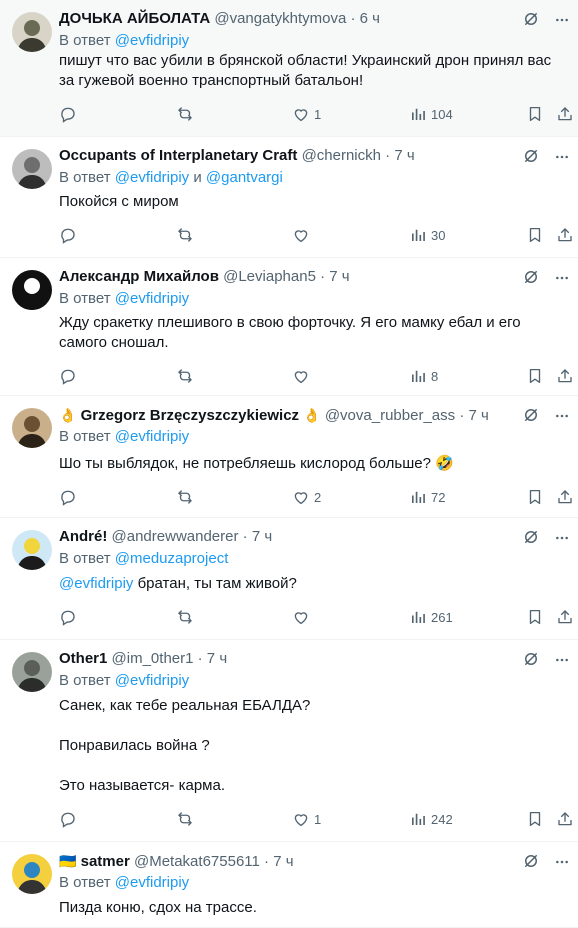 The width and height of the screenshot is (578, 928). What do you see at coordinates (190, 415) in the screenshot?
I see `author-name: Grzegorz Brzęczyszczykiewicz` at bounding box center [190, 415].